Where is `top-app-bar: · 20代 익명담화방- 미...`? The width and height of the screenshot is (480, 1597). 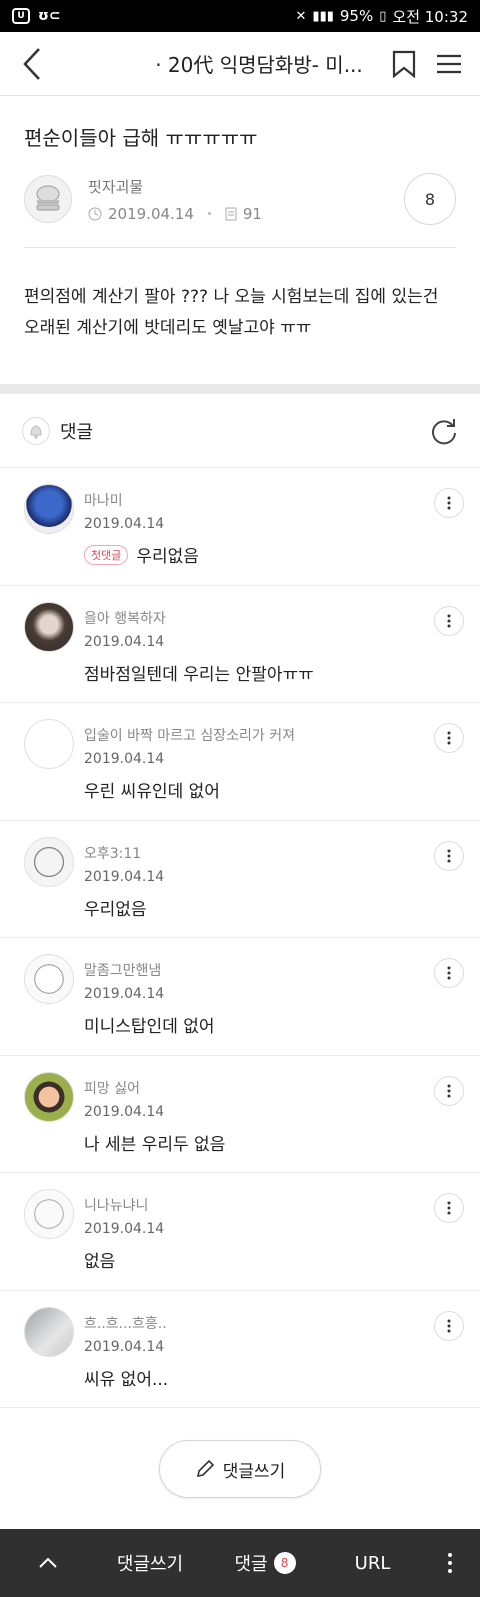 top-app-bar: · 20代 익명담화방- 미... is located at coordinates (240, 64).